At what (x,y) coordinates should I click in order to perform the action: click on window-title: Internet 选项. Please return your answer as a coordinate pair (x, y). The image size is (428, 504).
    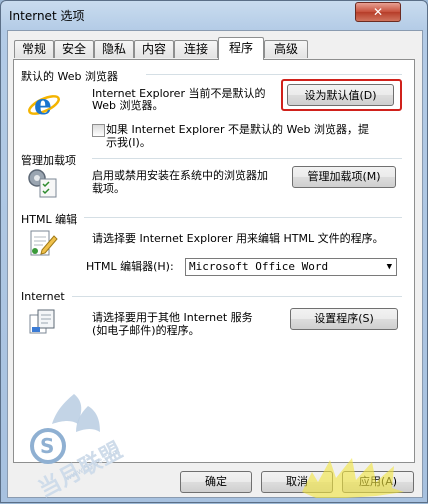
    Looking at the image, I should click on (47, 16).